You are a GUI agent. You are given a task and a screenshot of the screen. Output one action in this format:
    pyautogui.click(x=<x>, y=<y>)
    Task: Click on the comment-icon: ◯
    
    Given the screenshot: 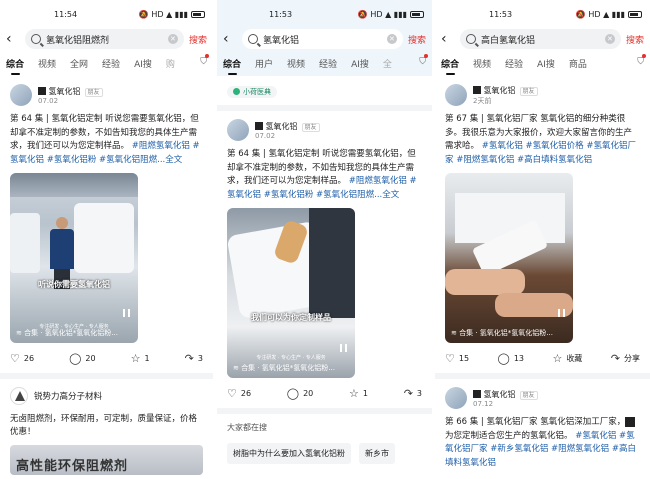 What is the action you would take?
    pyautogui.click(x=293, y=393)
    